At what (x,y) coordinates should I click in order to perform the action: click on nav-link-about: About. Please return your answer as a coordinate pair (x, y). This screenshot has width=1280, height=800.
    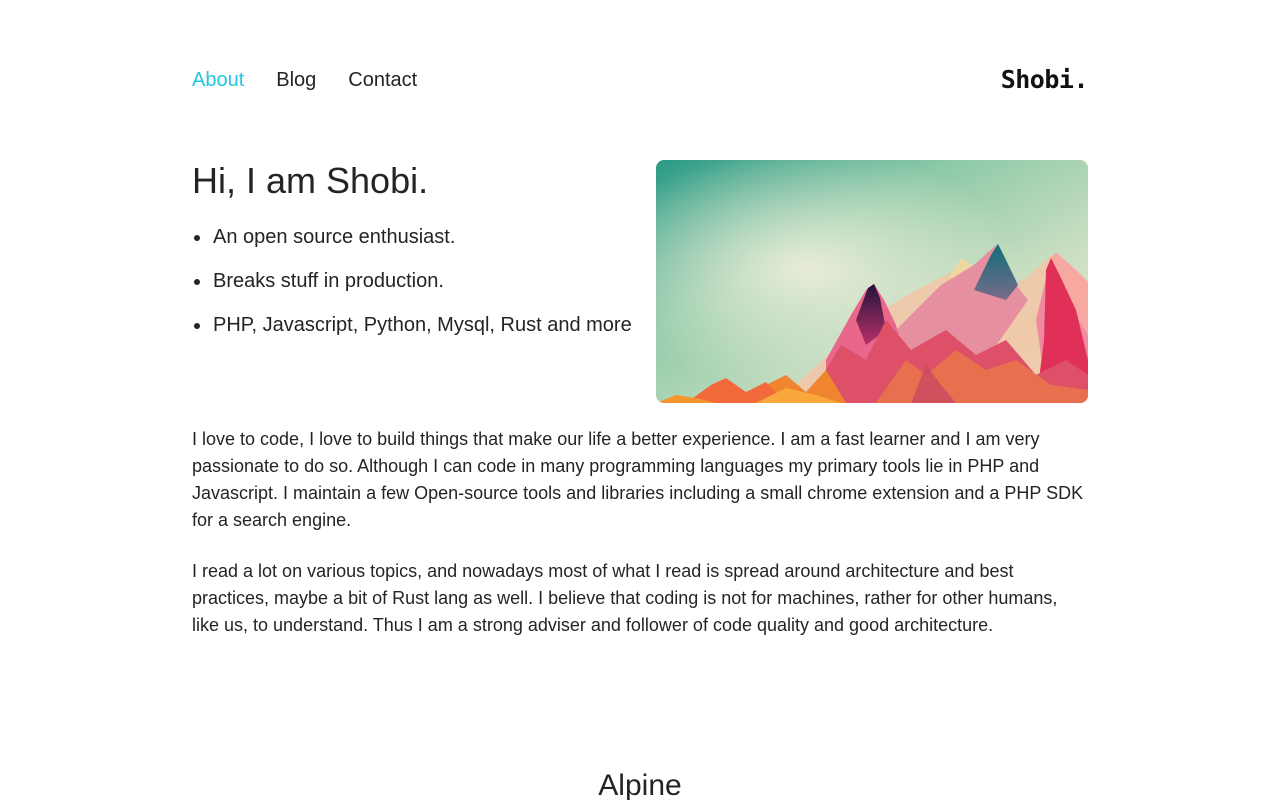
    Looking at the image, I should click on (218, 80).